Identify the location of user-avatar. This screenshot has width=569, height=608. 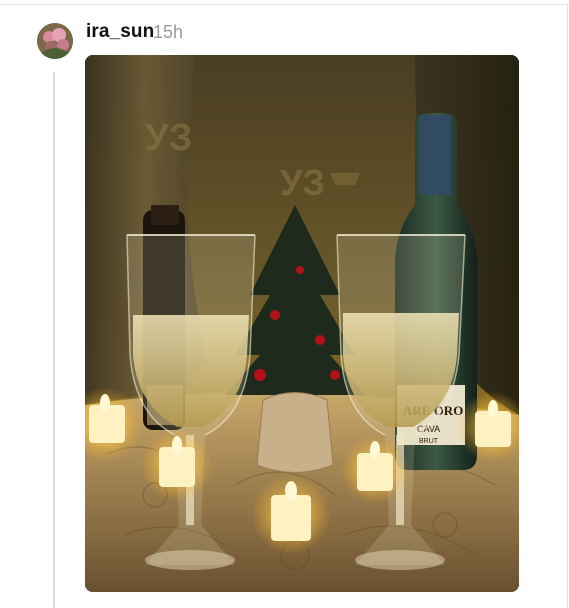
(55, 41).